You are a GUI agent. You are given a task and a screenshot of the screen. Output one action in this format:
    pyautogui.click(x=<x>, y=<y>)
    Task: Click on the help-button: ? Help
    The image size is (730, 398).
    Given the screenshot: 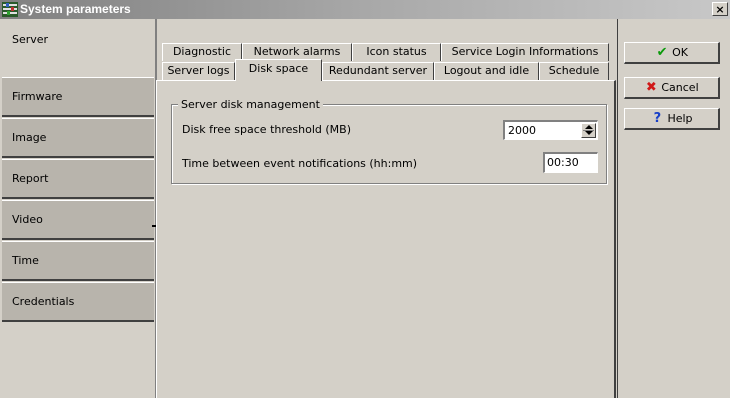 What is the action you would take?
    pyautogui.click(x=672, y=119)
    